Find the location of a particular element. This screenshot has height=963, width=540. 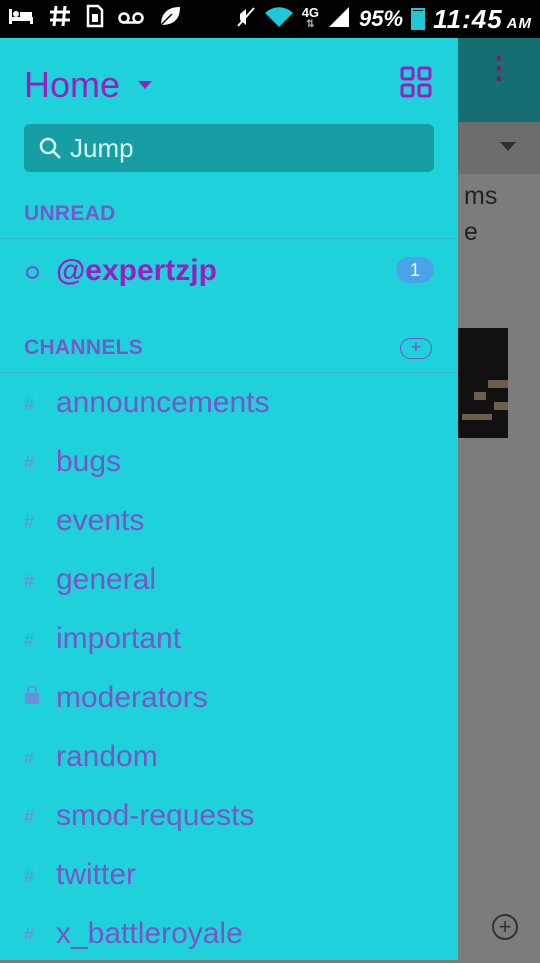

channel-name: important is located at coordinates (119, 638).